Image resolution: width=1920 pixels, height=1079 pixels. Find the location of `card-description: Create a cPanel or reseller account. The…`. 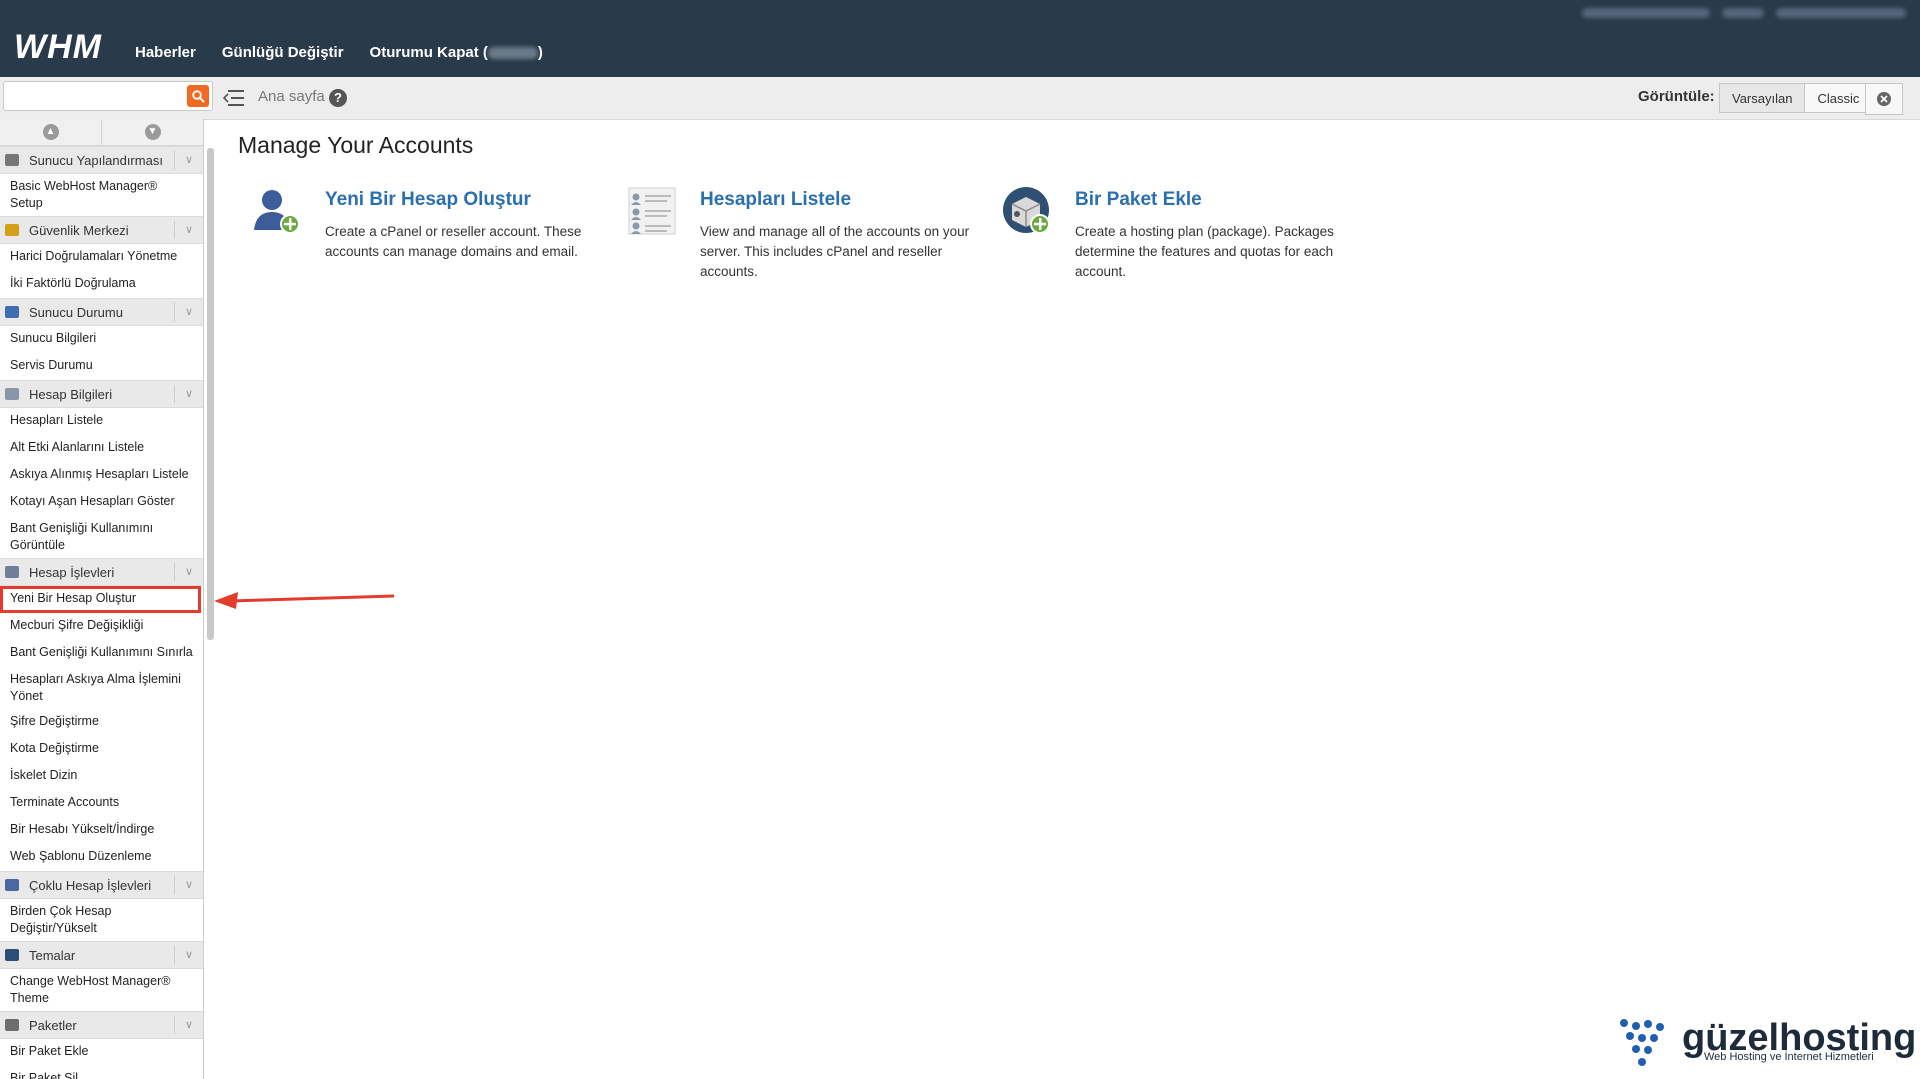

card-description: Create a cPanel or reseller account. The… is located at coordinates (453, 241).